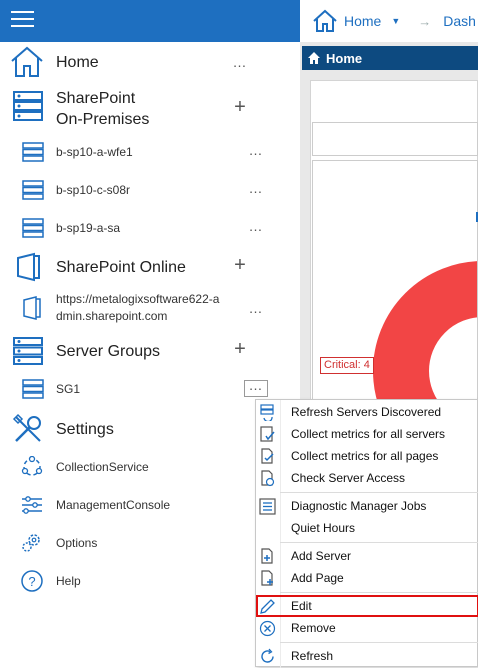  What do you see at coordinates (112, 316) in the screenshot?
I see `site-url-line2: dmin.sharepoint.com` at bounding box center [112, 316].